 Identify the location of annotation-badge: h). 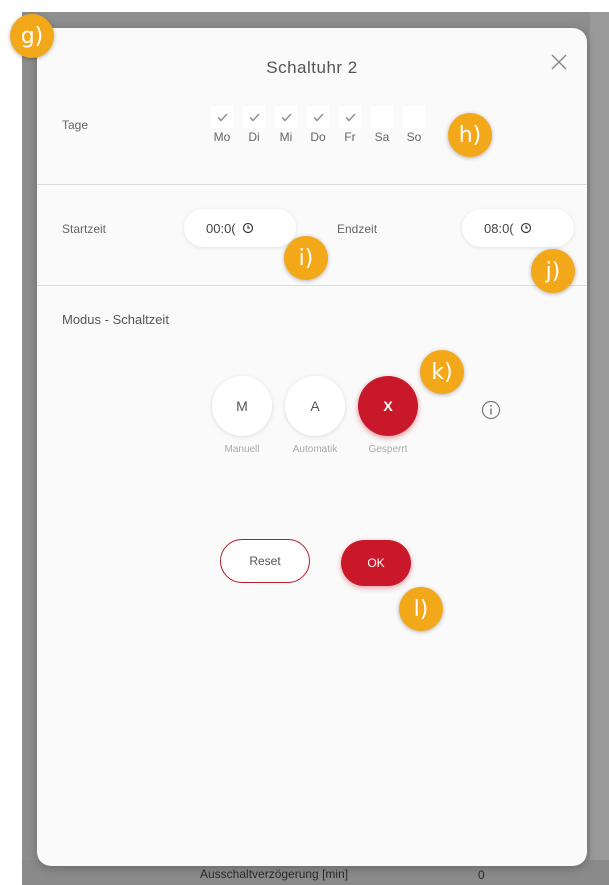
(470, 135).